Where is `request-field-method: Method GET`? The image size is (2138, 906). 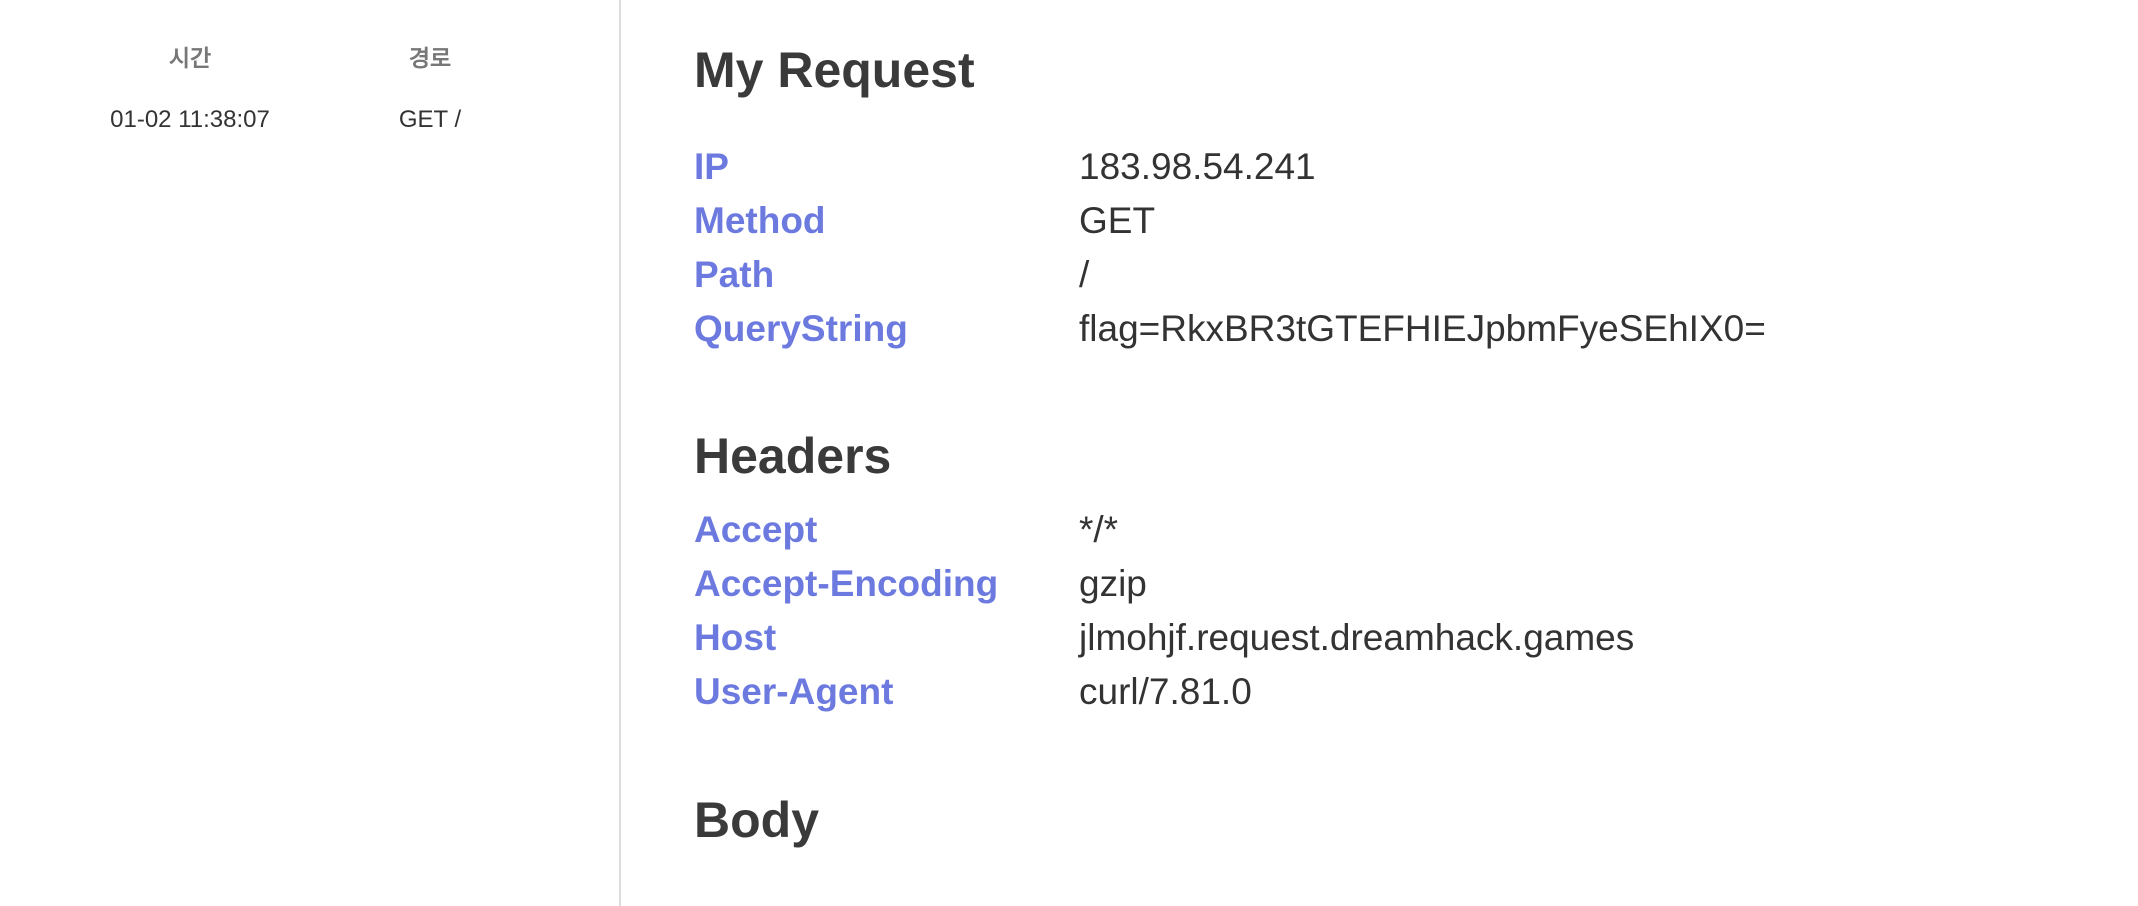 request-field-method: Method GET is located at coordinates (1394, 221).